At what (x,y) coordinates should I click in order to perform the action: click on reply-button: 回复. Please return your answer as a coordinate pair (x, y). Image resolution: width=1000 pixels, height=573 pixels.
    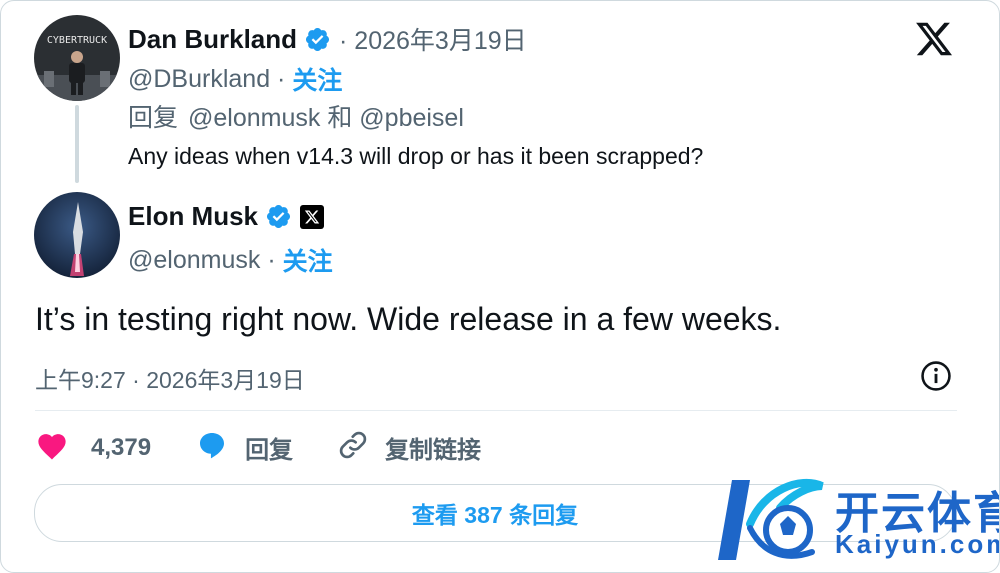
    Looking at the image, I should click on (244, 447).